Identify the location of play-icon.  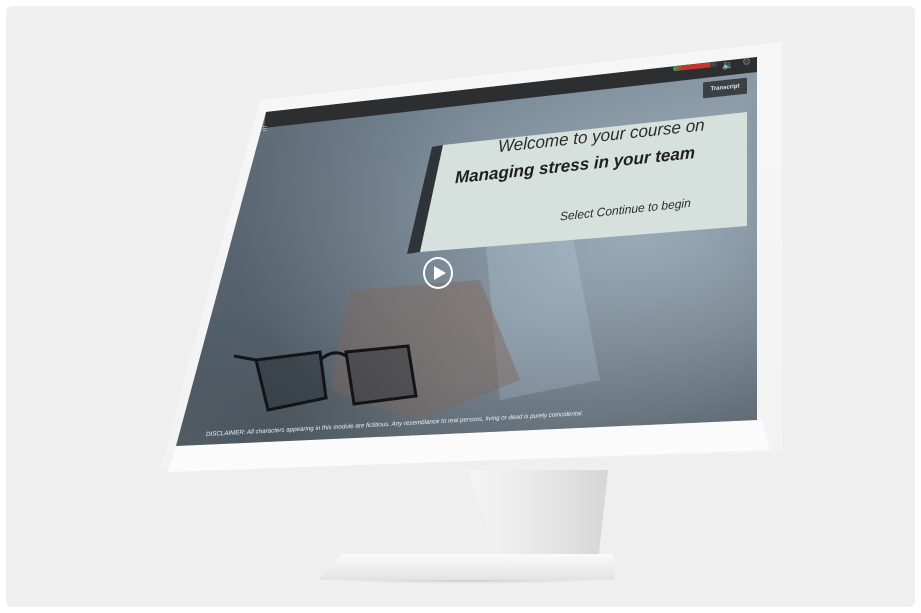
(439, 273).